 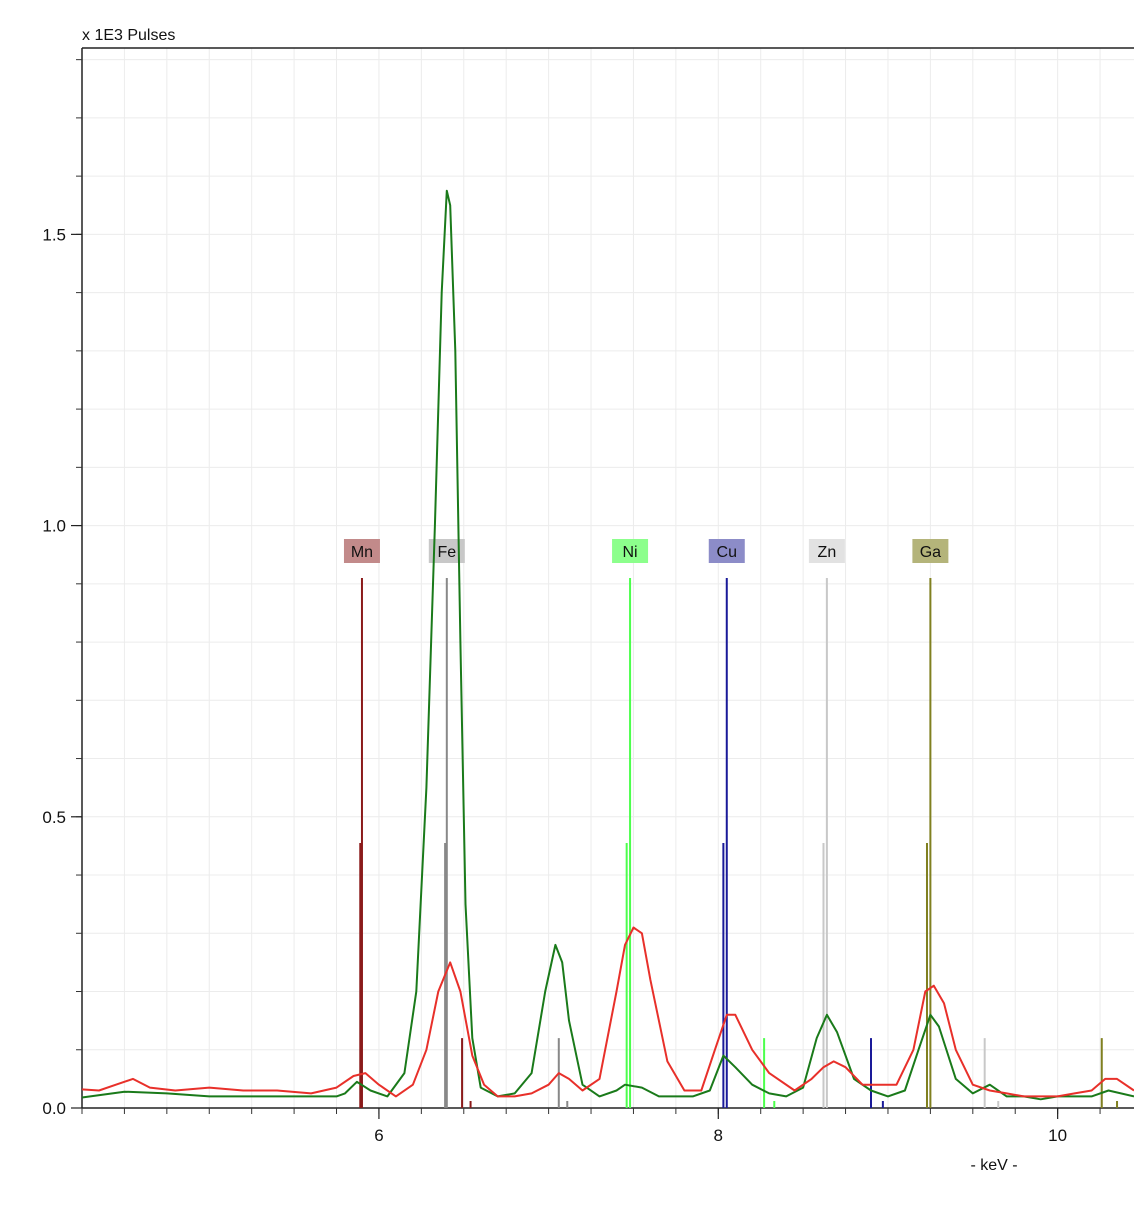 What do you see at coordinates (378, 1135) in the screenshot?
I see `x-tick-label: 6` at bounding box center [378, 1135].